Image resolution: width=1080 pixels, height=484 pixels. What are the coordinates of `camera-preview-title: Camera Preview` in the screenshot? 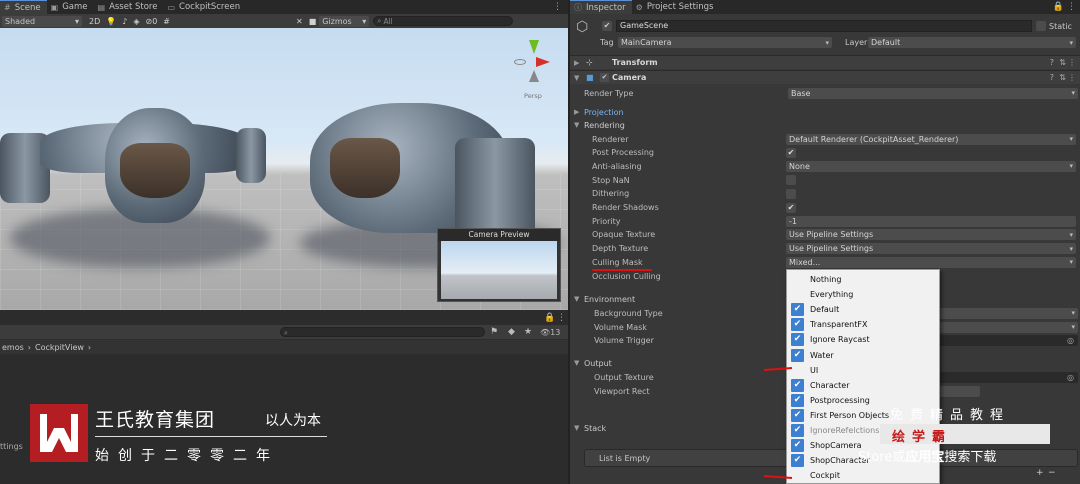 It's located at (499, 235).